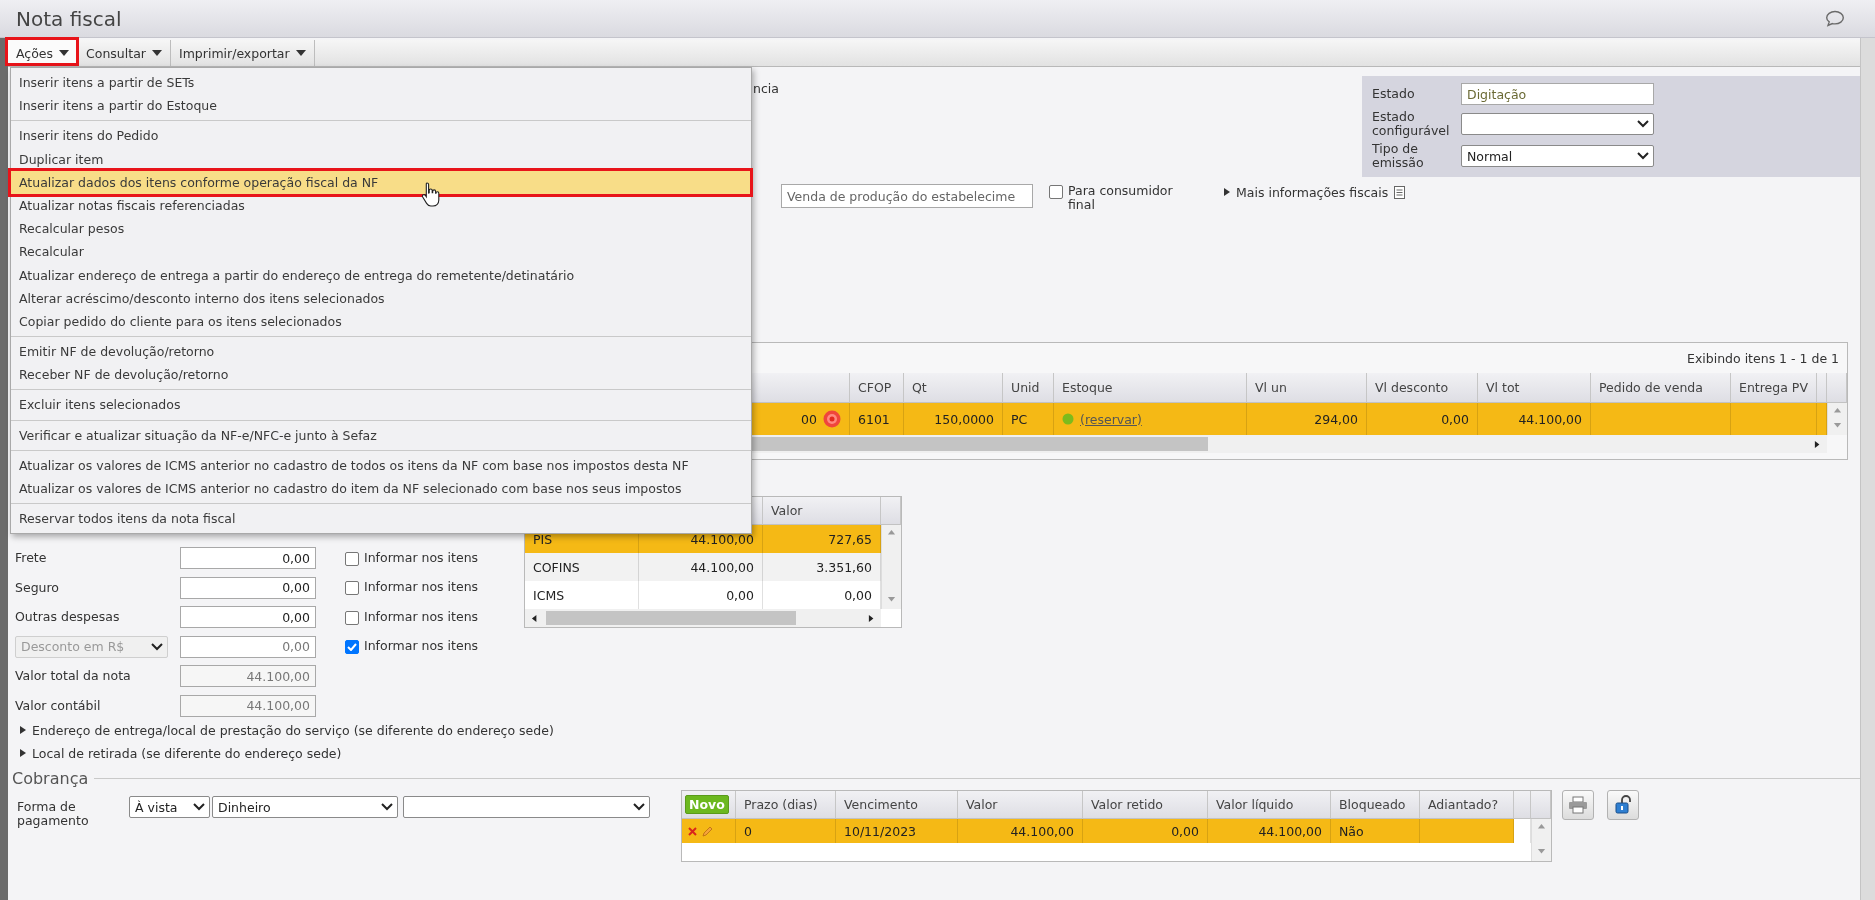 The image size is (1875, 900). I want to click on column-header: Prazo (dias), so click(786, 805).